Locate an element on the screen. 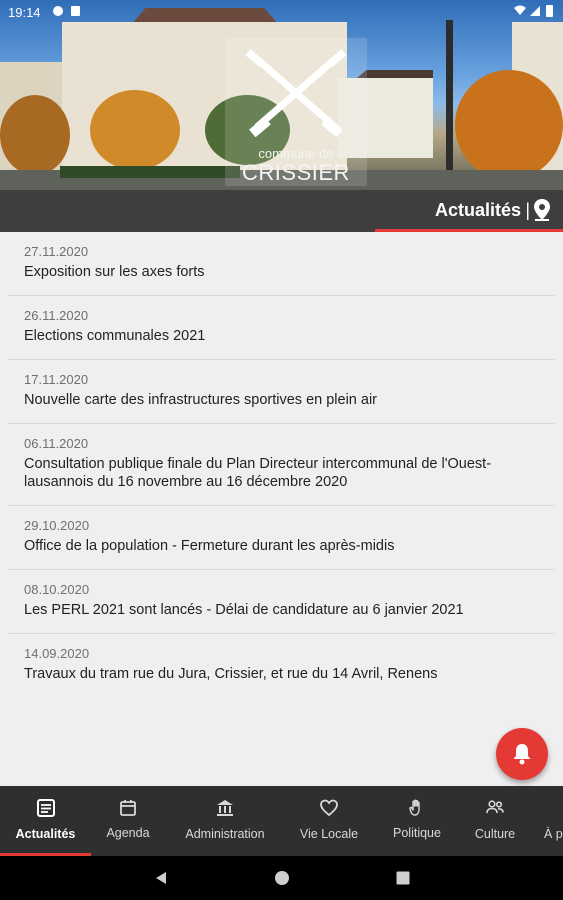  nav-administration: Administration is located at coordinates (225, 821).